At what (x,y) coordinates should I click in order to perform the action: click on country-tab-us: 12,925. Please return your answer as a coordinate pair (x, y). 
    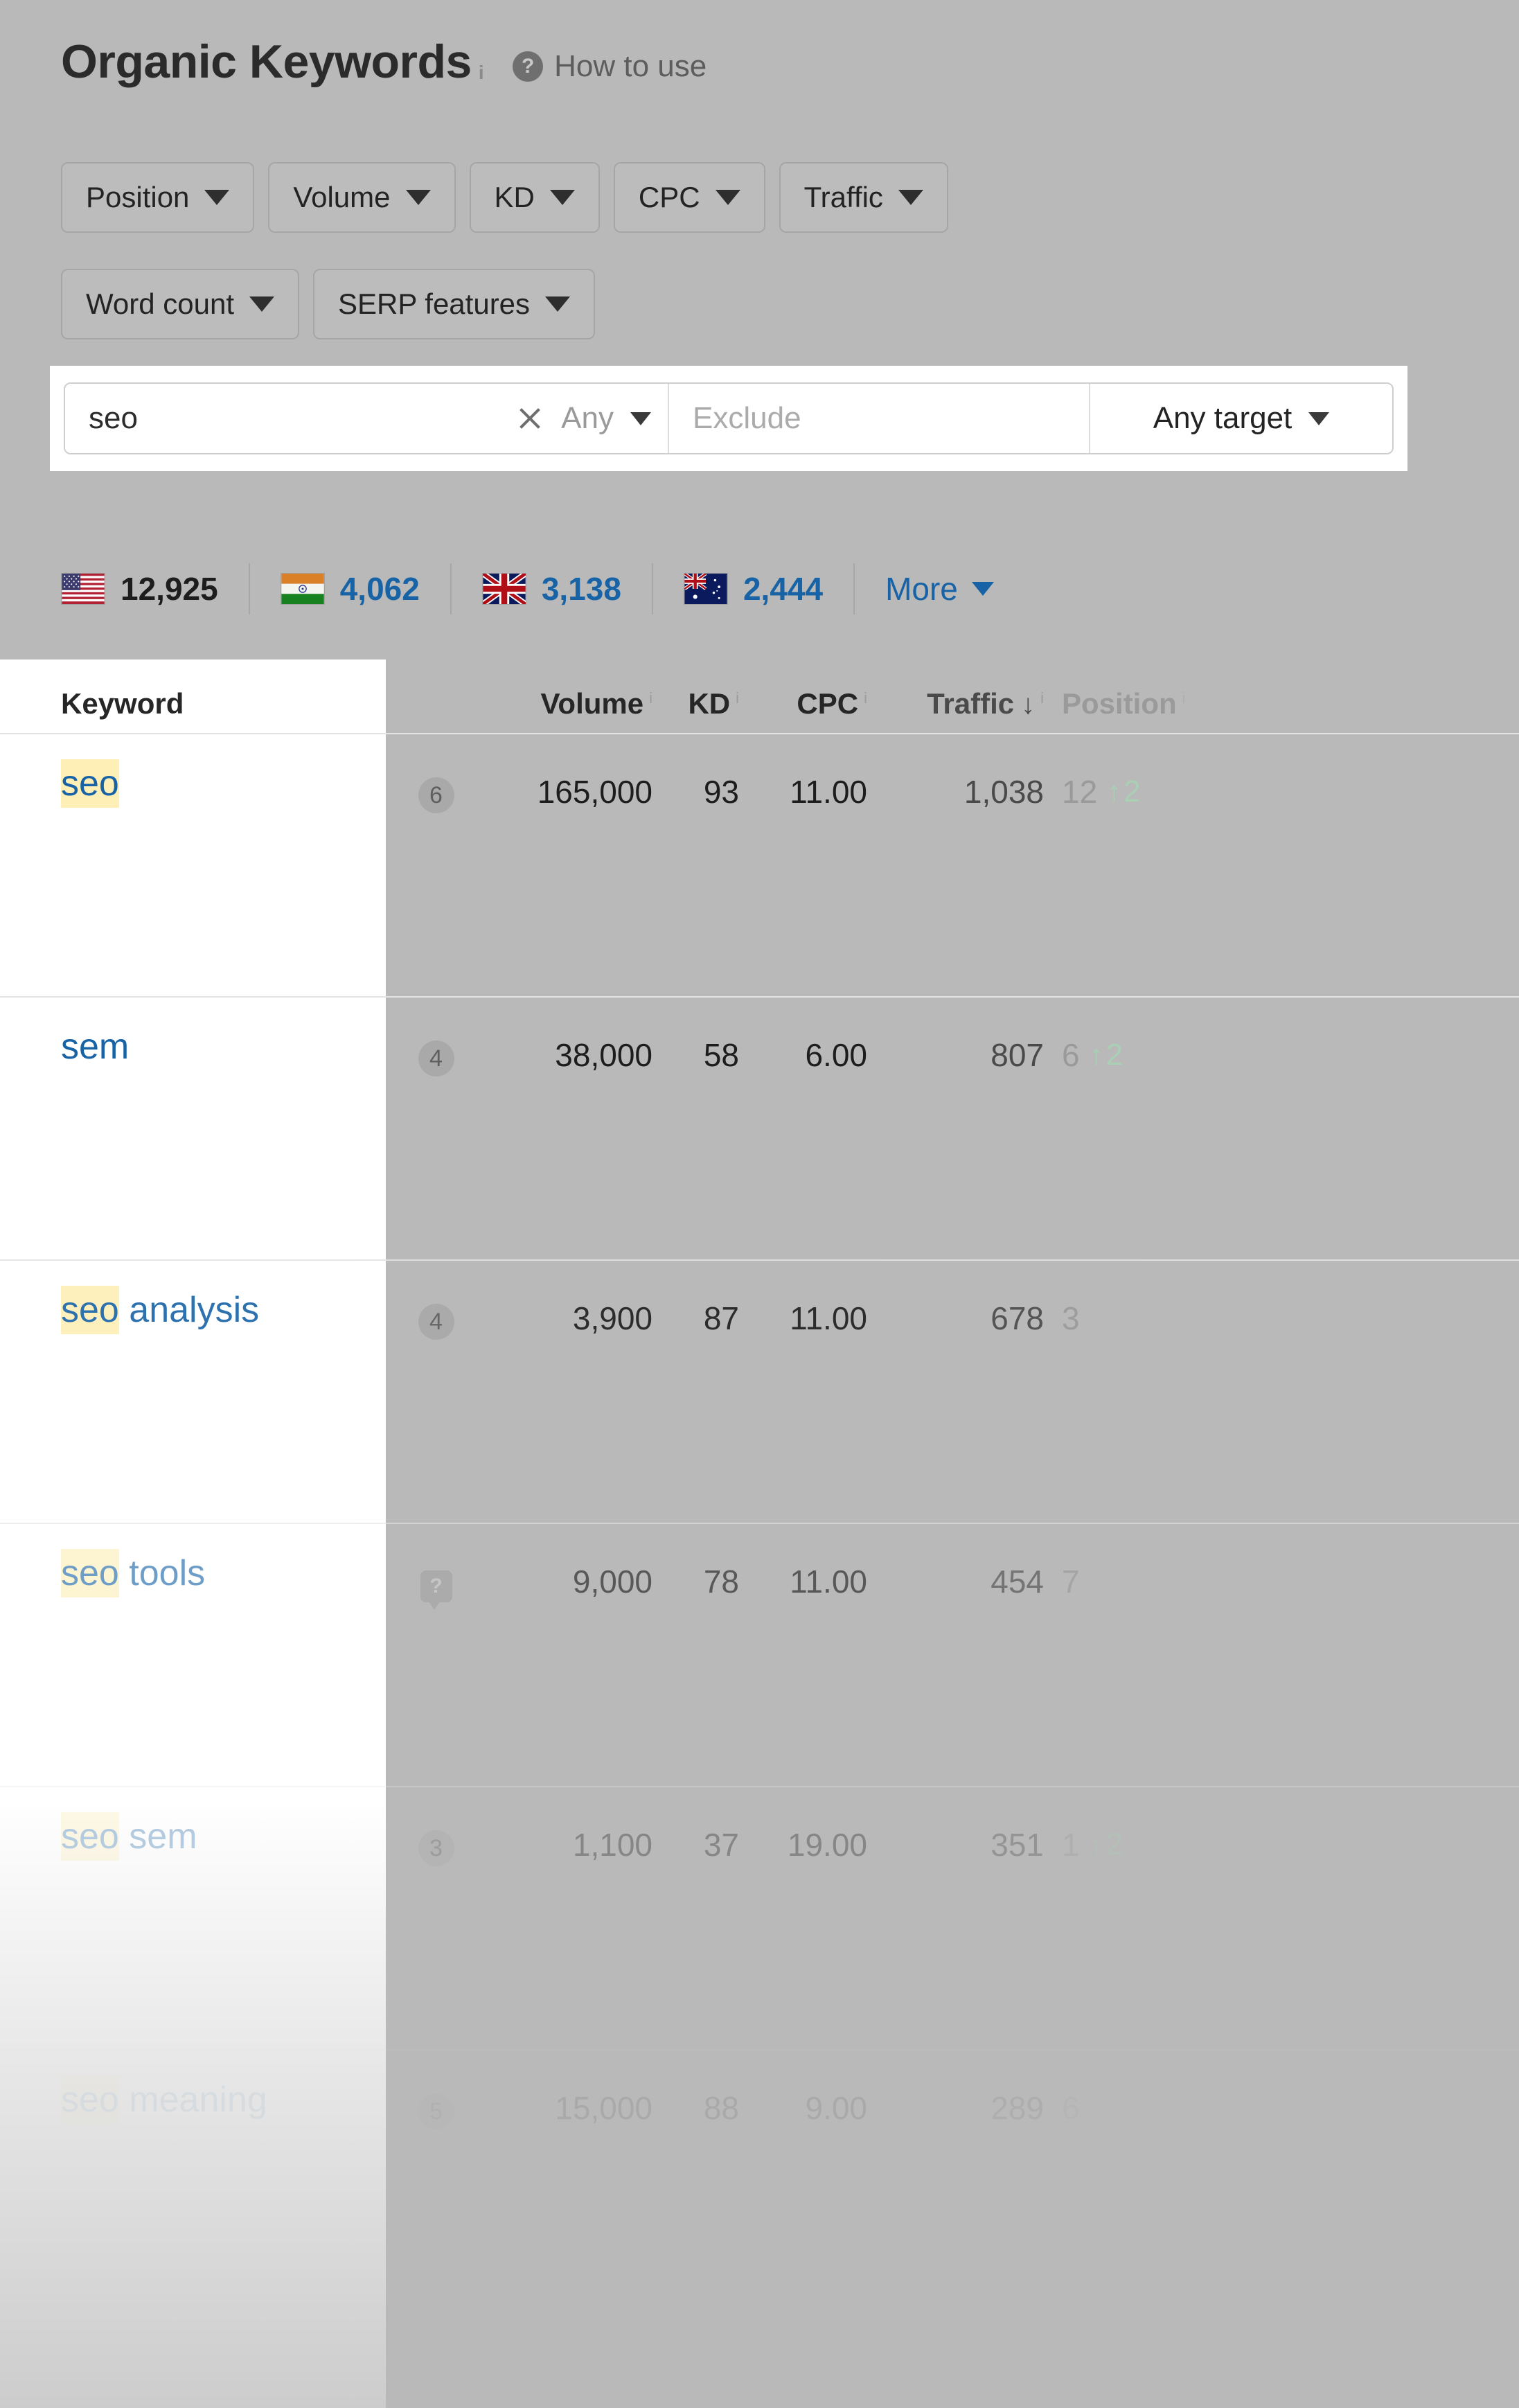
    Looking at the image, I should click on (155, 589).